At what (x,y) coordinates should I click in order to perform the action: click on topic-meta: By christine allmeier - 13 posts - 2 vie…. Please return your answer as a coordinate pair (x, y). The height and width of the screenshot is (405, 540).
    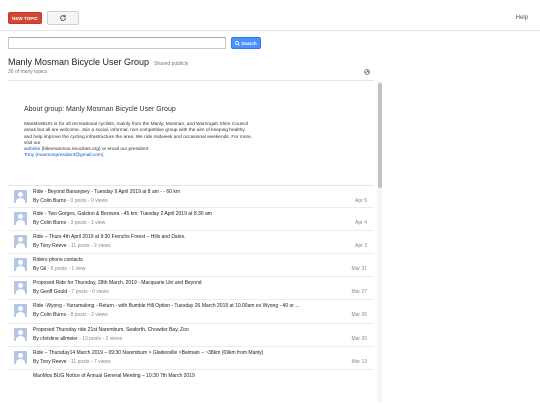
    Looking at the image, I should click on (77, 339).